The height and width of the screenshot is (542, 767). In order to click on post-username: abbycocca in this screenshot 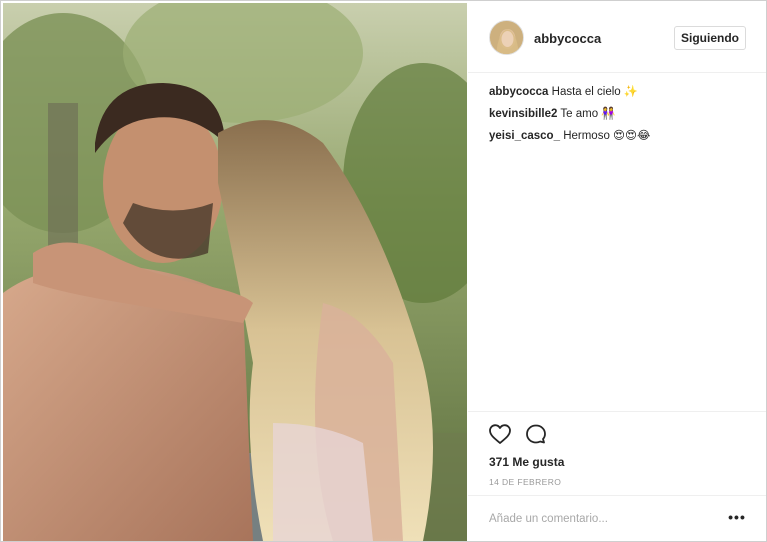, I will do `click(567, 38)`.